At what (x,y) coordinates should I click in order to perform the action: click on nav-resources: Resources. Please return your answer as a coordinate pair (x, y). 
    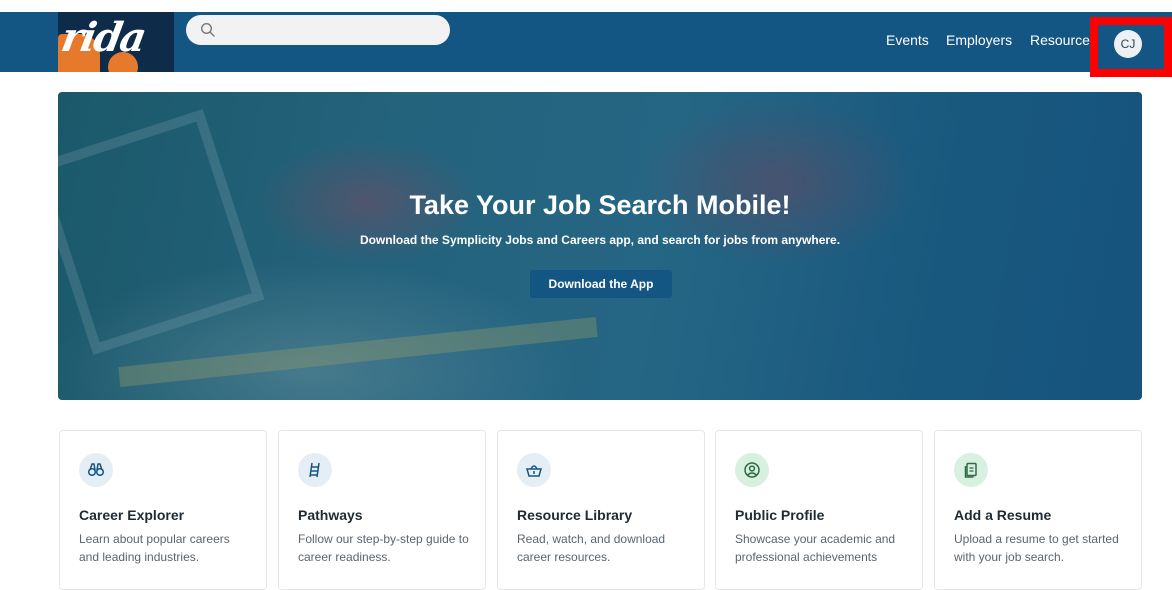
    Looking at the image, I should click on (1061, 40).